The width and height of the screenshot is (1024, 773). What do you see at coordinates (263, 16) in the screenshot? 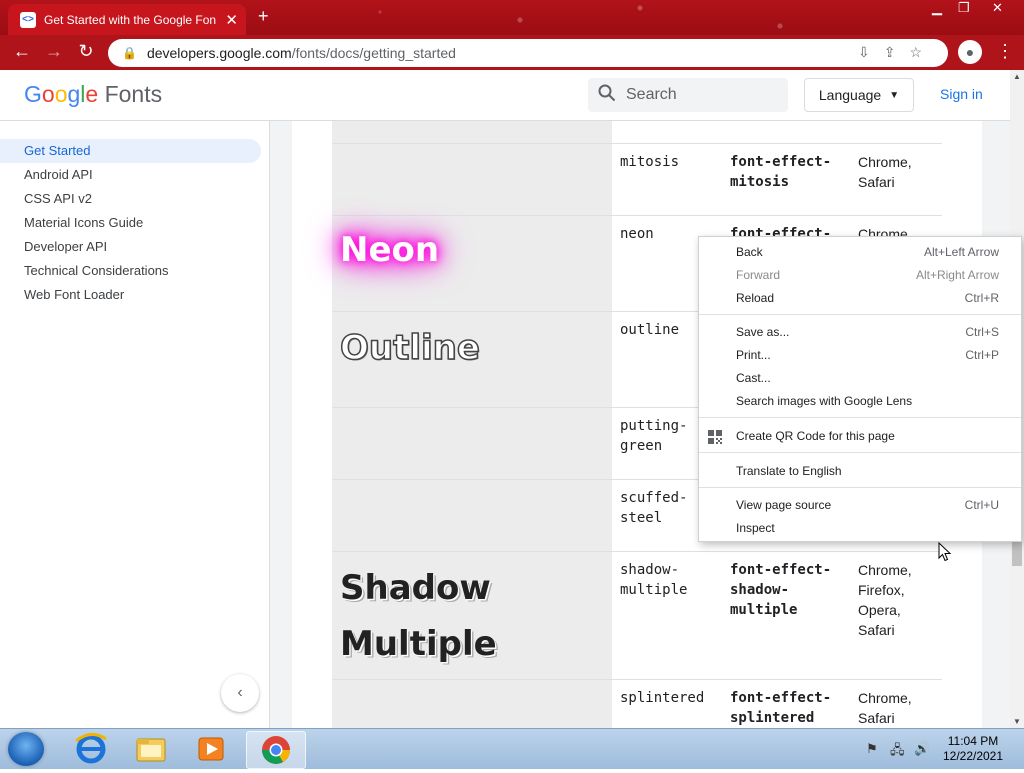
I see `new-tab-icon: +` at bounding box center [263, 16].